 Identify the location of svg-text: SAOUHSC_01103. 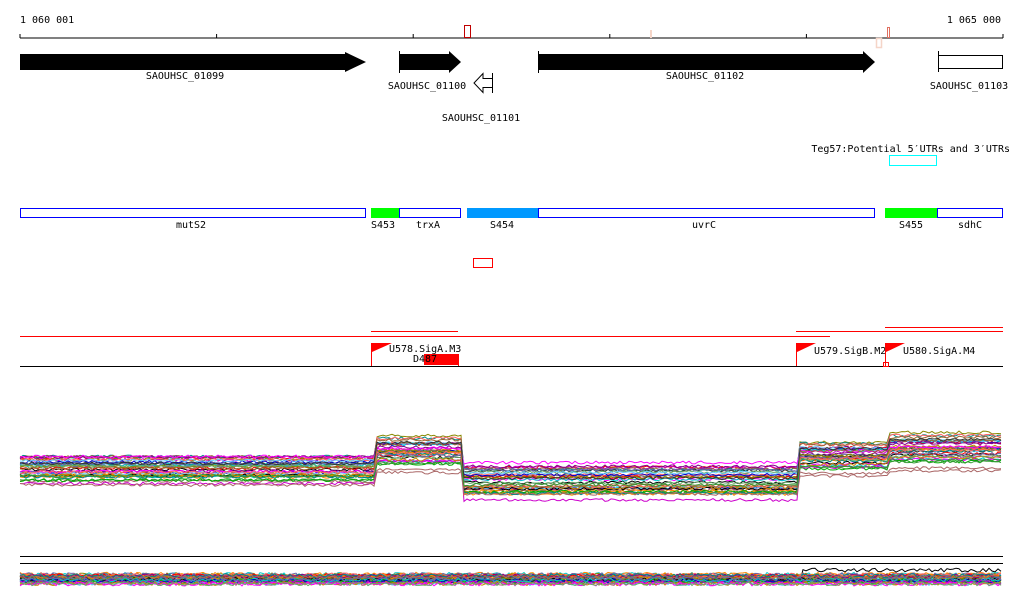
(969, 86).